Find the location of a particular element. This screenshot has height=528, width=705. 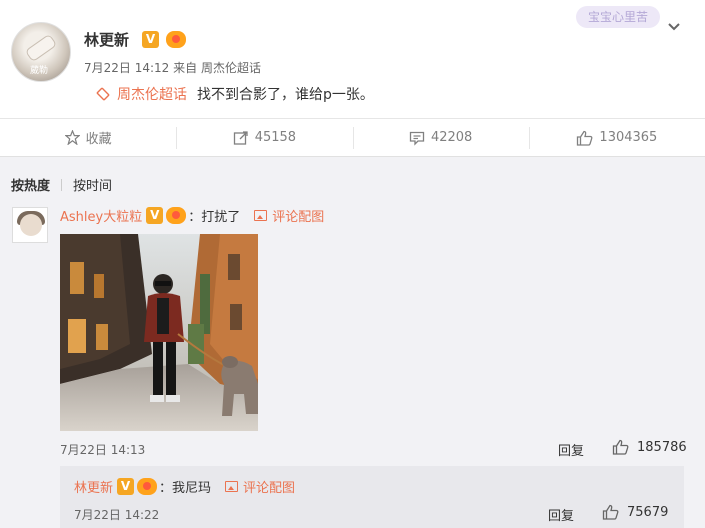

star-icon is located at coordinates (72, 137).